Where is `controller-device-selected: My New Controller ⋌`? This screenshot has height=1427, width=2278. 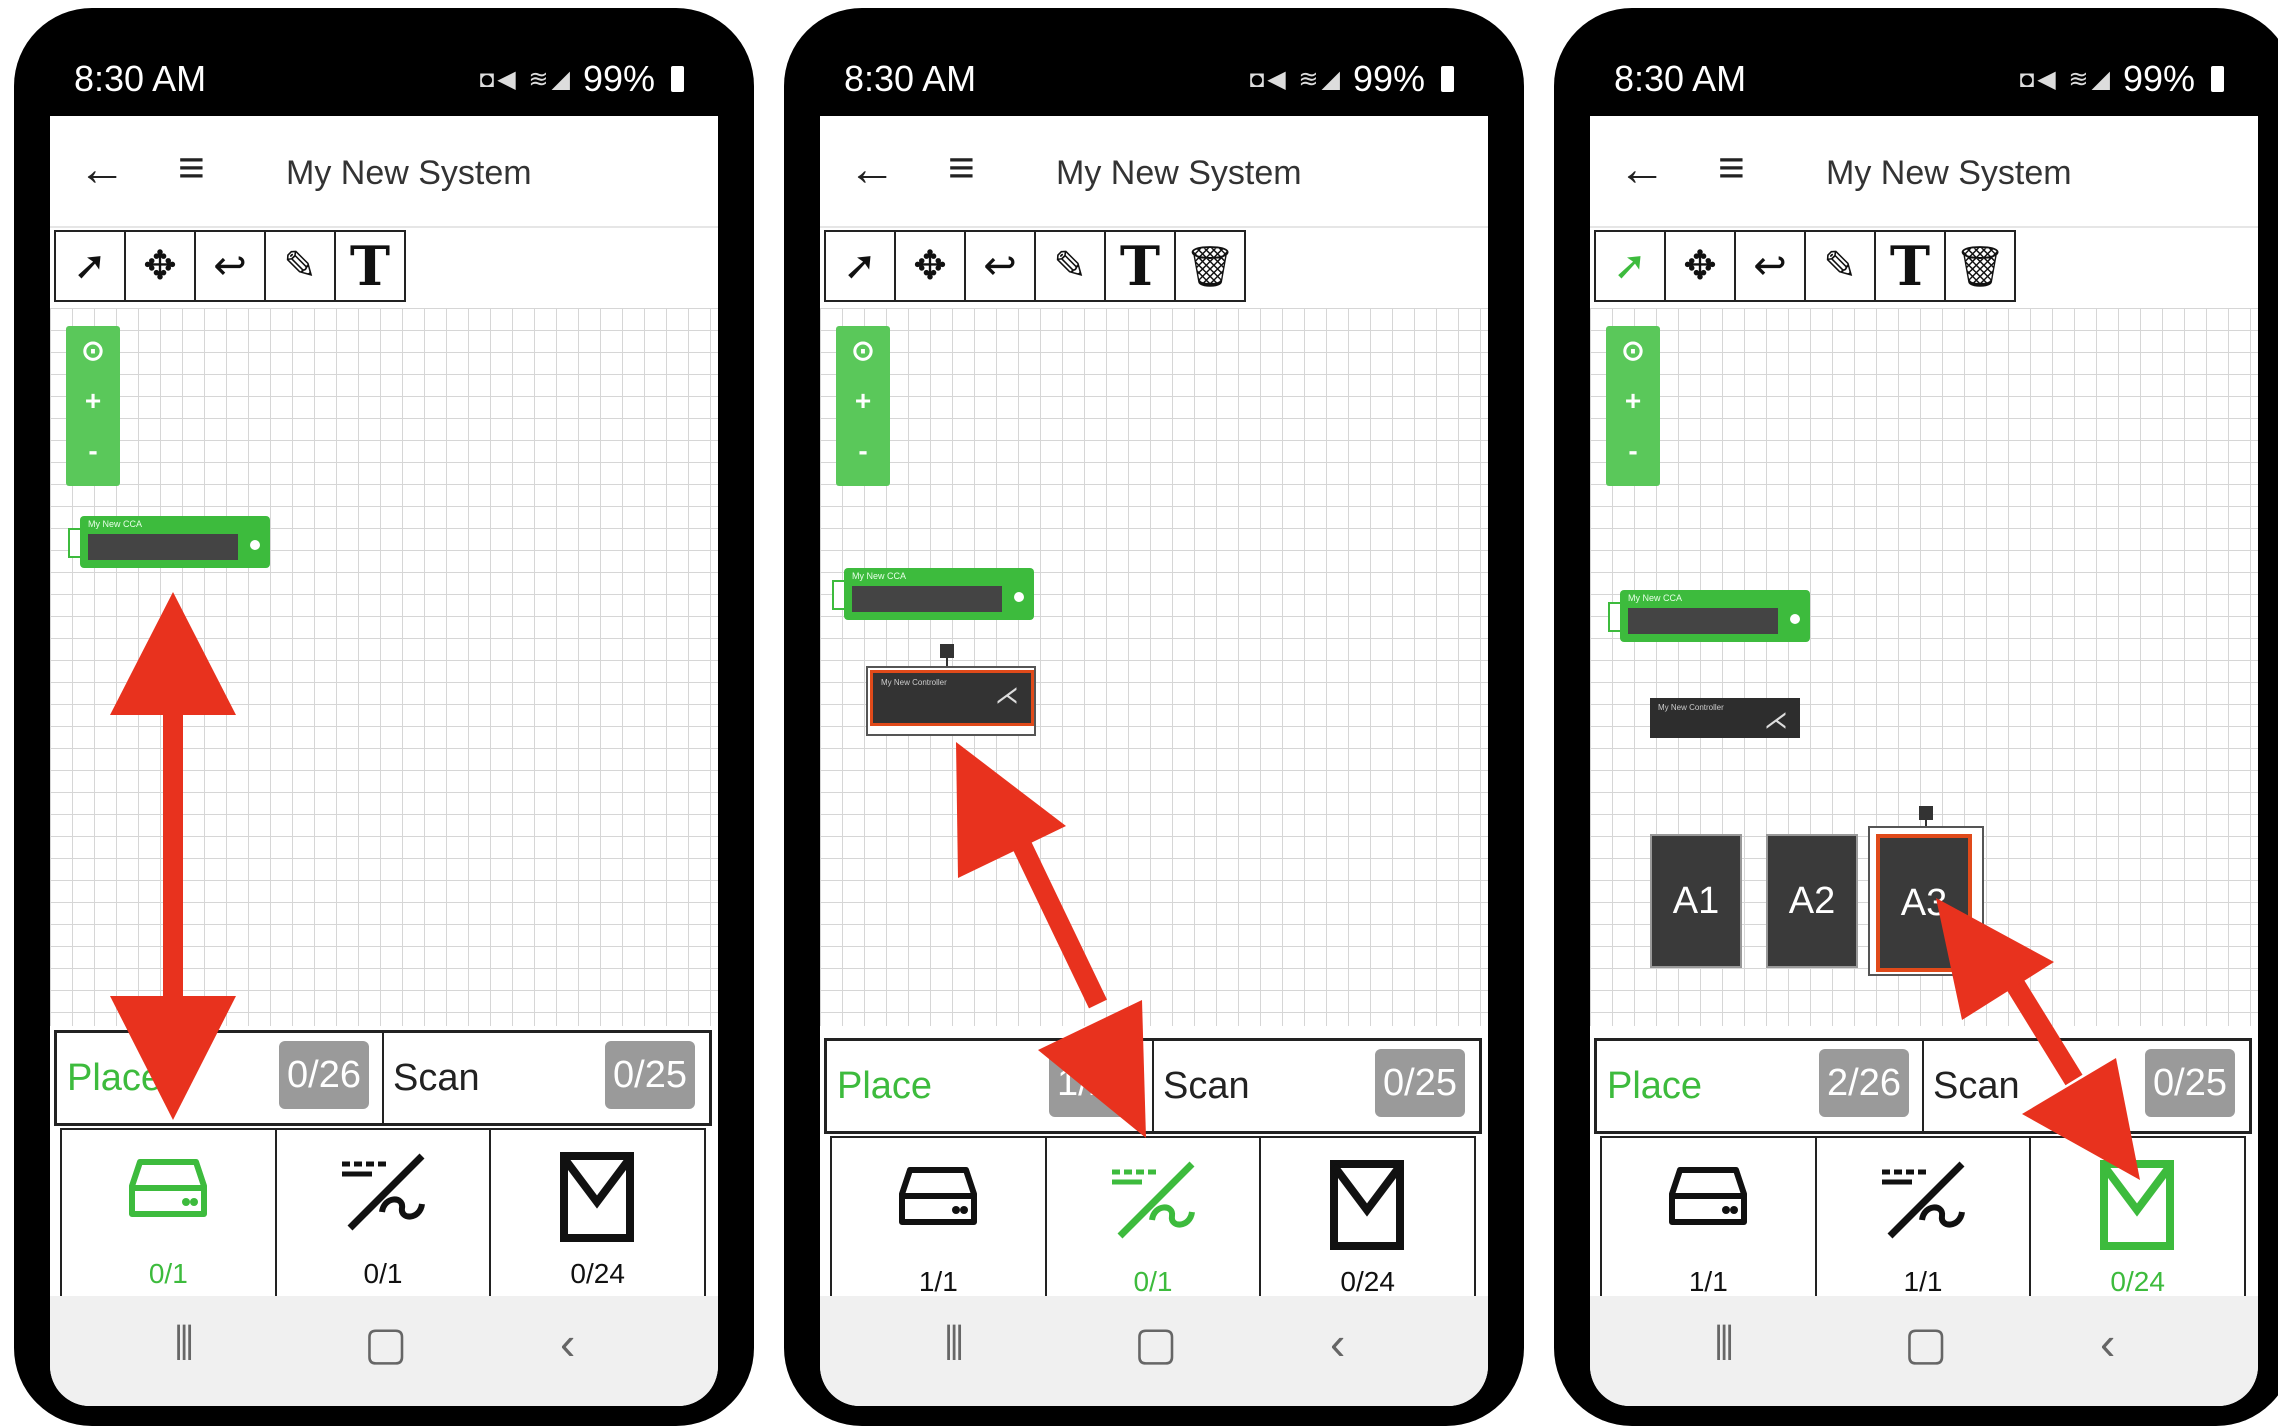 controller-device-selected: My New Controller ⋌ is located at coordinates (952, 698).